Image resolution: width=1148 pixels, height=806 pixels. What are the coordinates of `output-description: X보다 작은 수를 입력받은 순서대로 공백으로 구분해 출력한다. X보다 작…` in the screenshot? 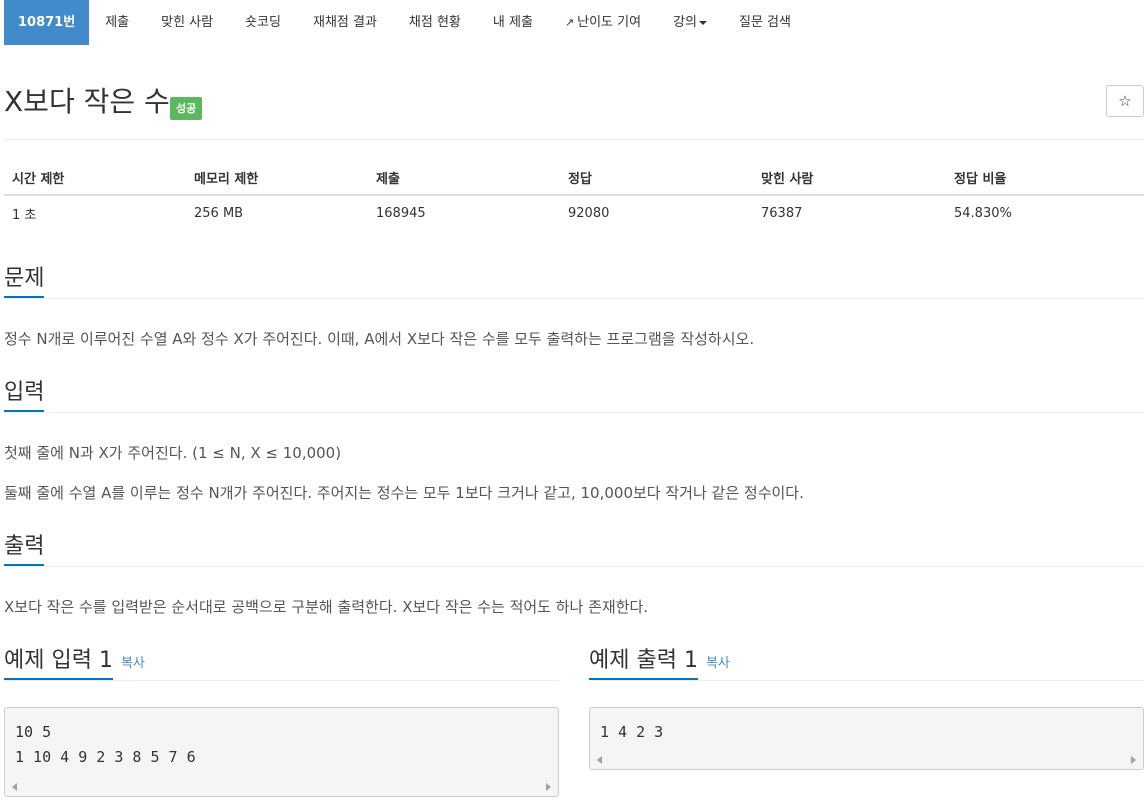 It's located at (326, 607).